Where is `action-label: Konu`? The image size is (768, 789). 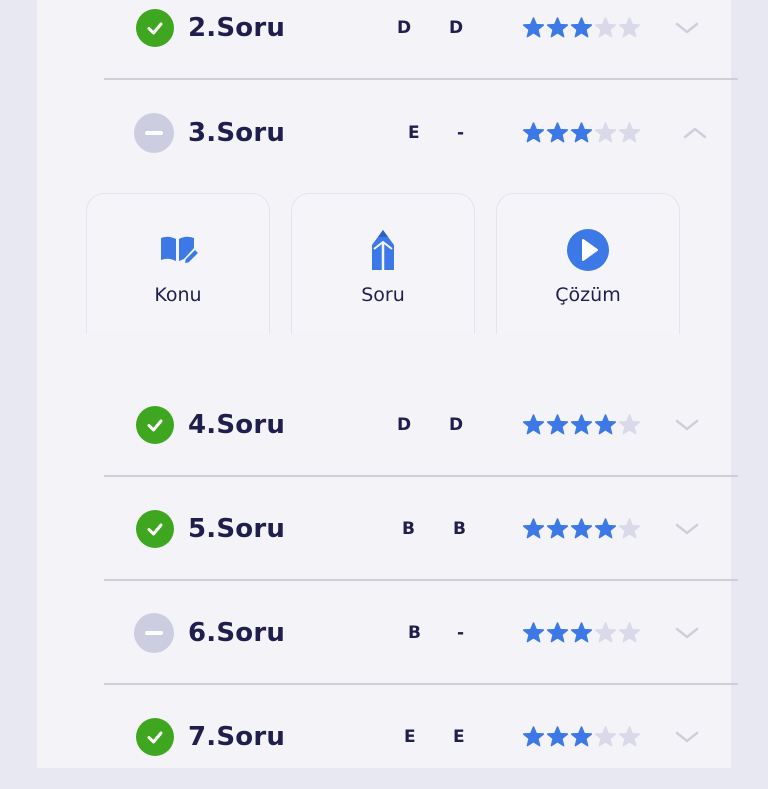
action-label: Konu is located at coordinates (178, 295).